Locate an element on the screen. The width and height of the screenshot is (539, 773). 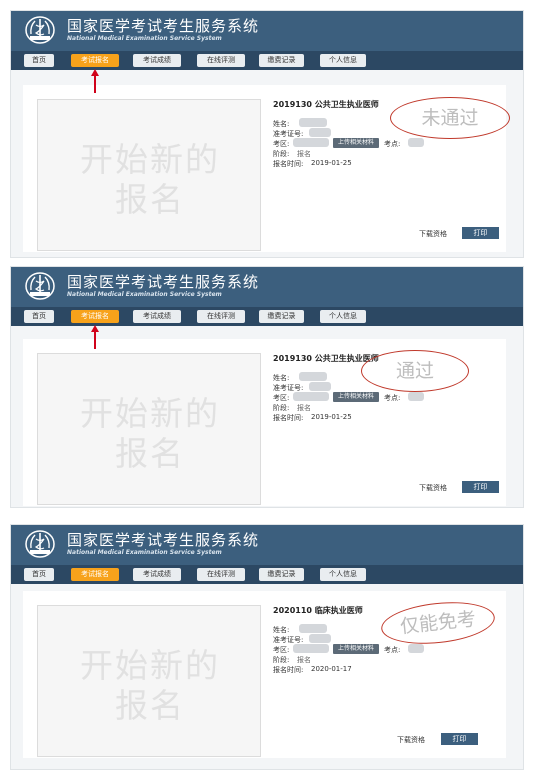
status-stamp: 通过 is located at coordinates (415, 371).